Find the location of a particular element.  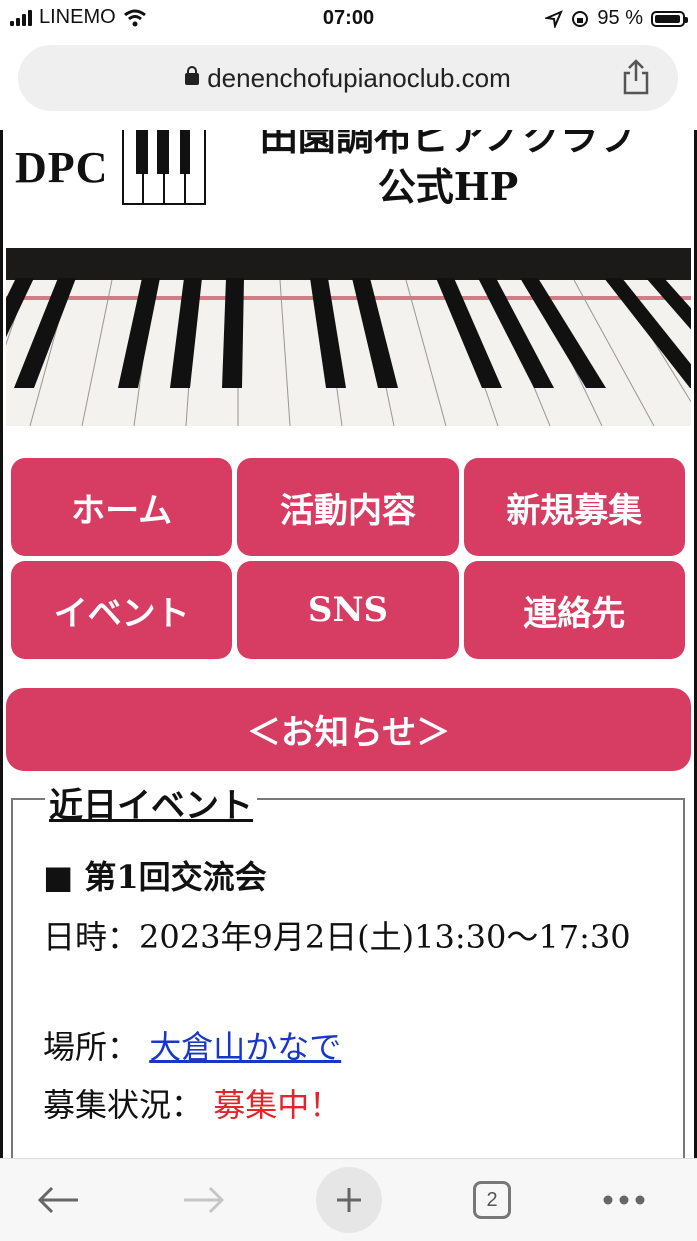

event-date-value: 2023年9月2日(土)13:30〜17:30 is located at coordinates (385, 937).